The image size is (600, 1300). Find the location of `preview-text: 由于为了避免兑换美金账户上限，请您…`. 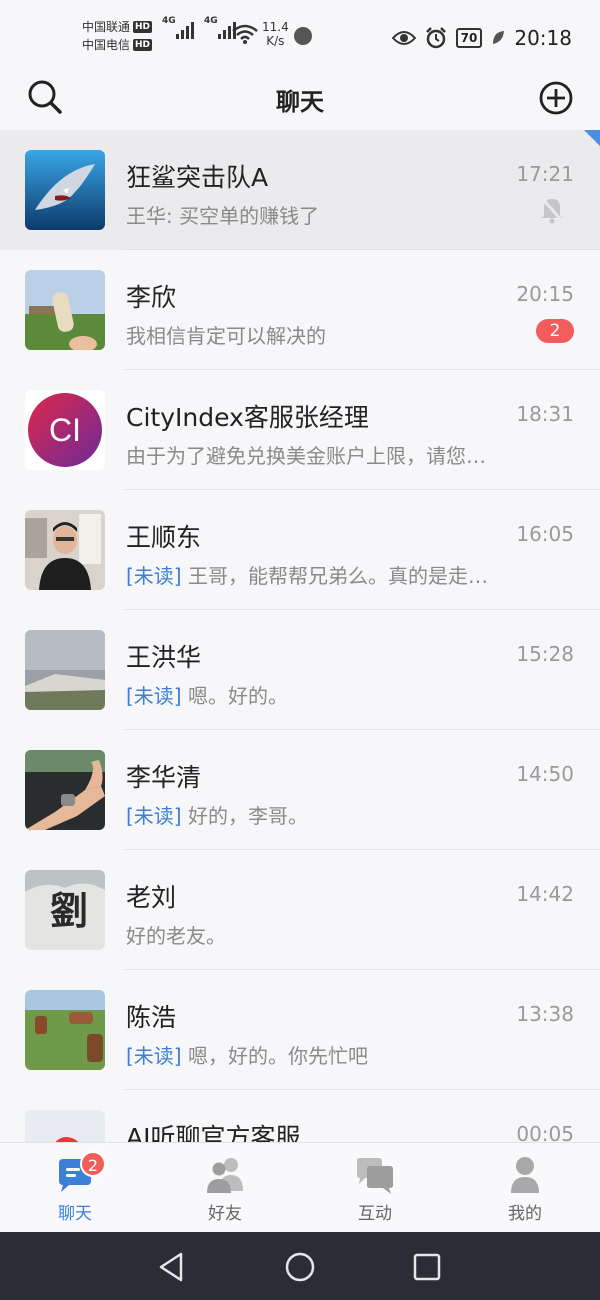

preview-text: 由于为了避免兑换美金账户上限，请您… is located at coordinates (306, 456).